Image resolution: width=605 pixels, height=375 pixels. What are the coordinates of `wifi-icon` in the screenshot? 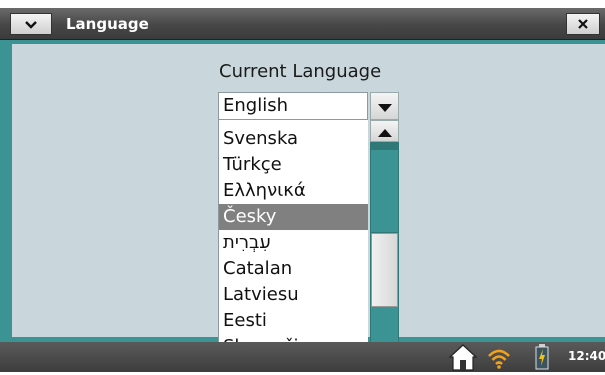 It's located at (499, 358).